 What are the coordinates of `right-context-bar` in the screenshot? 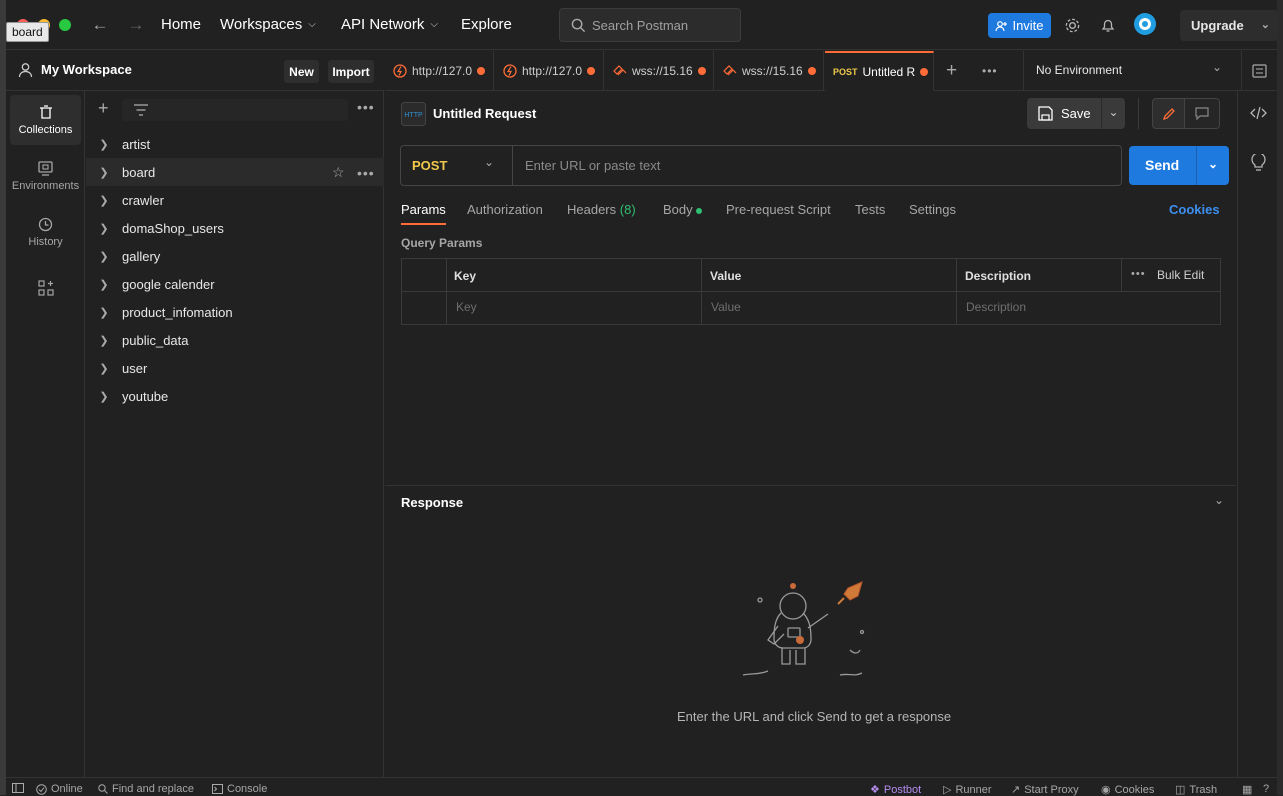 It's located at (1257, 434).